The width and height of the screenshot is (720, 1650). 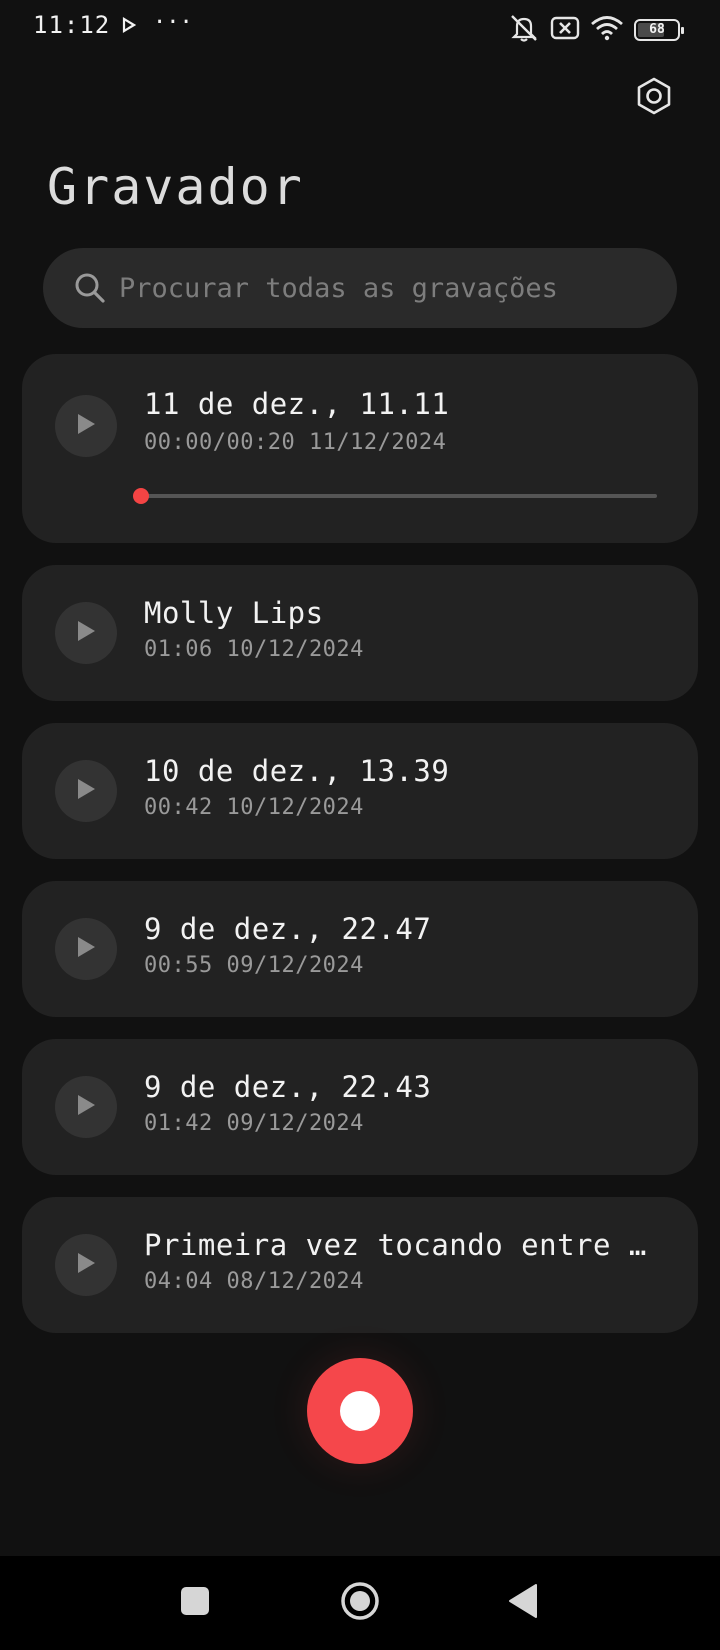 I want to click on search-input, so click(x=398, y=288).